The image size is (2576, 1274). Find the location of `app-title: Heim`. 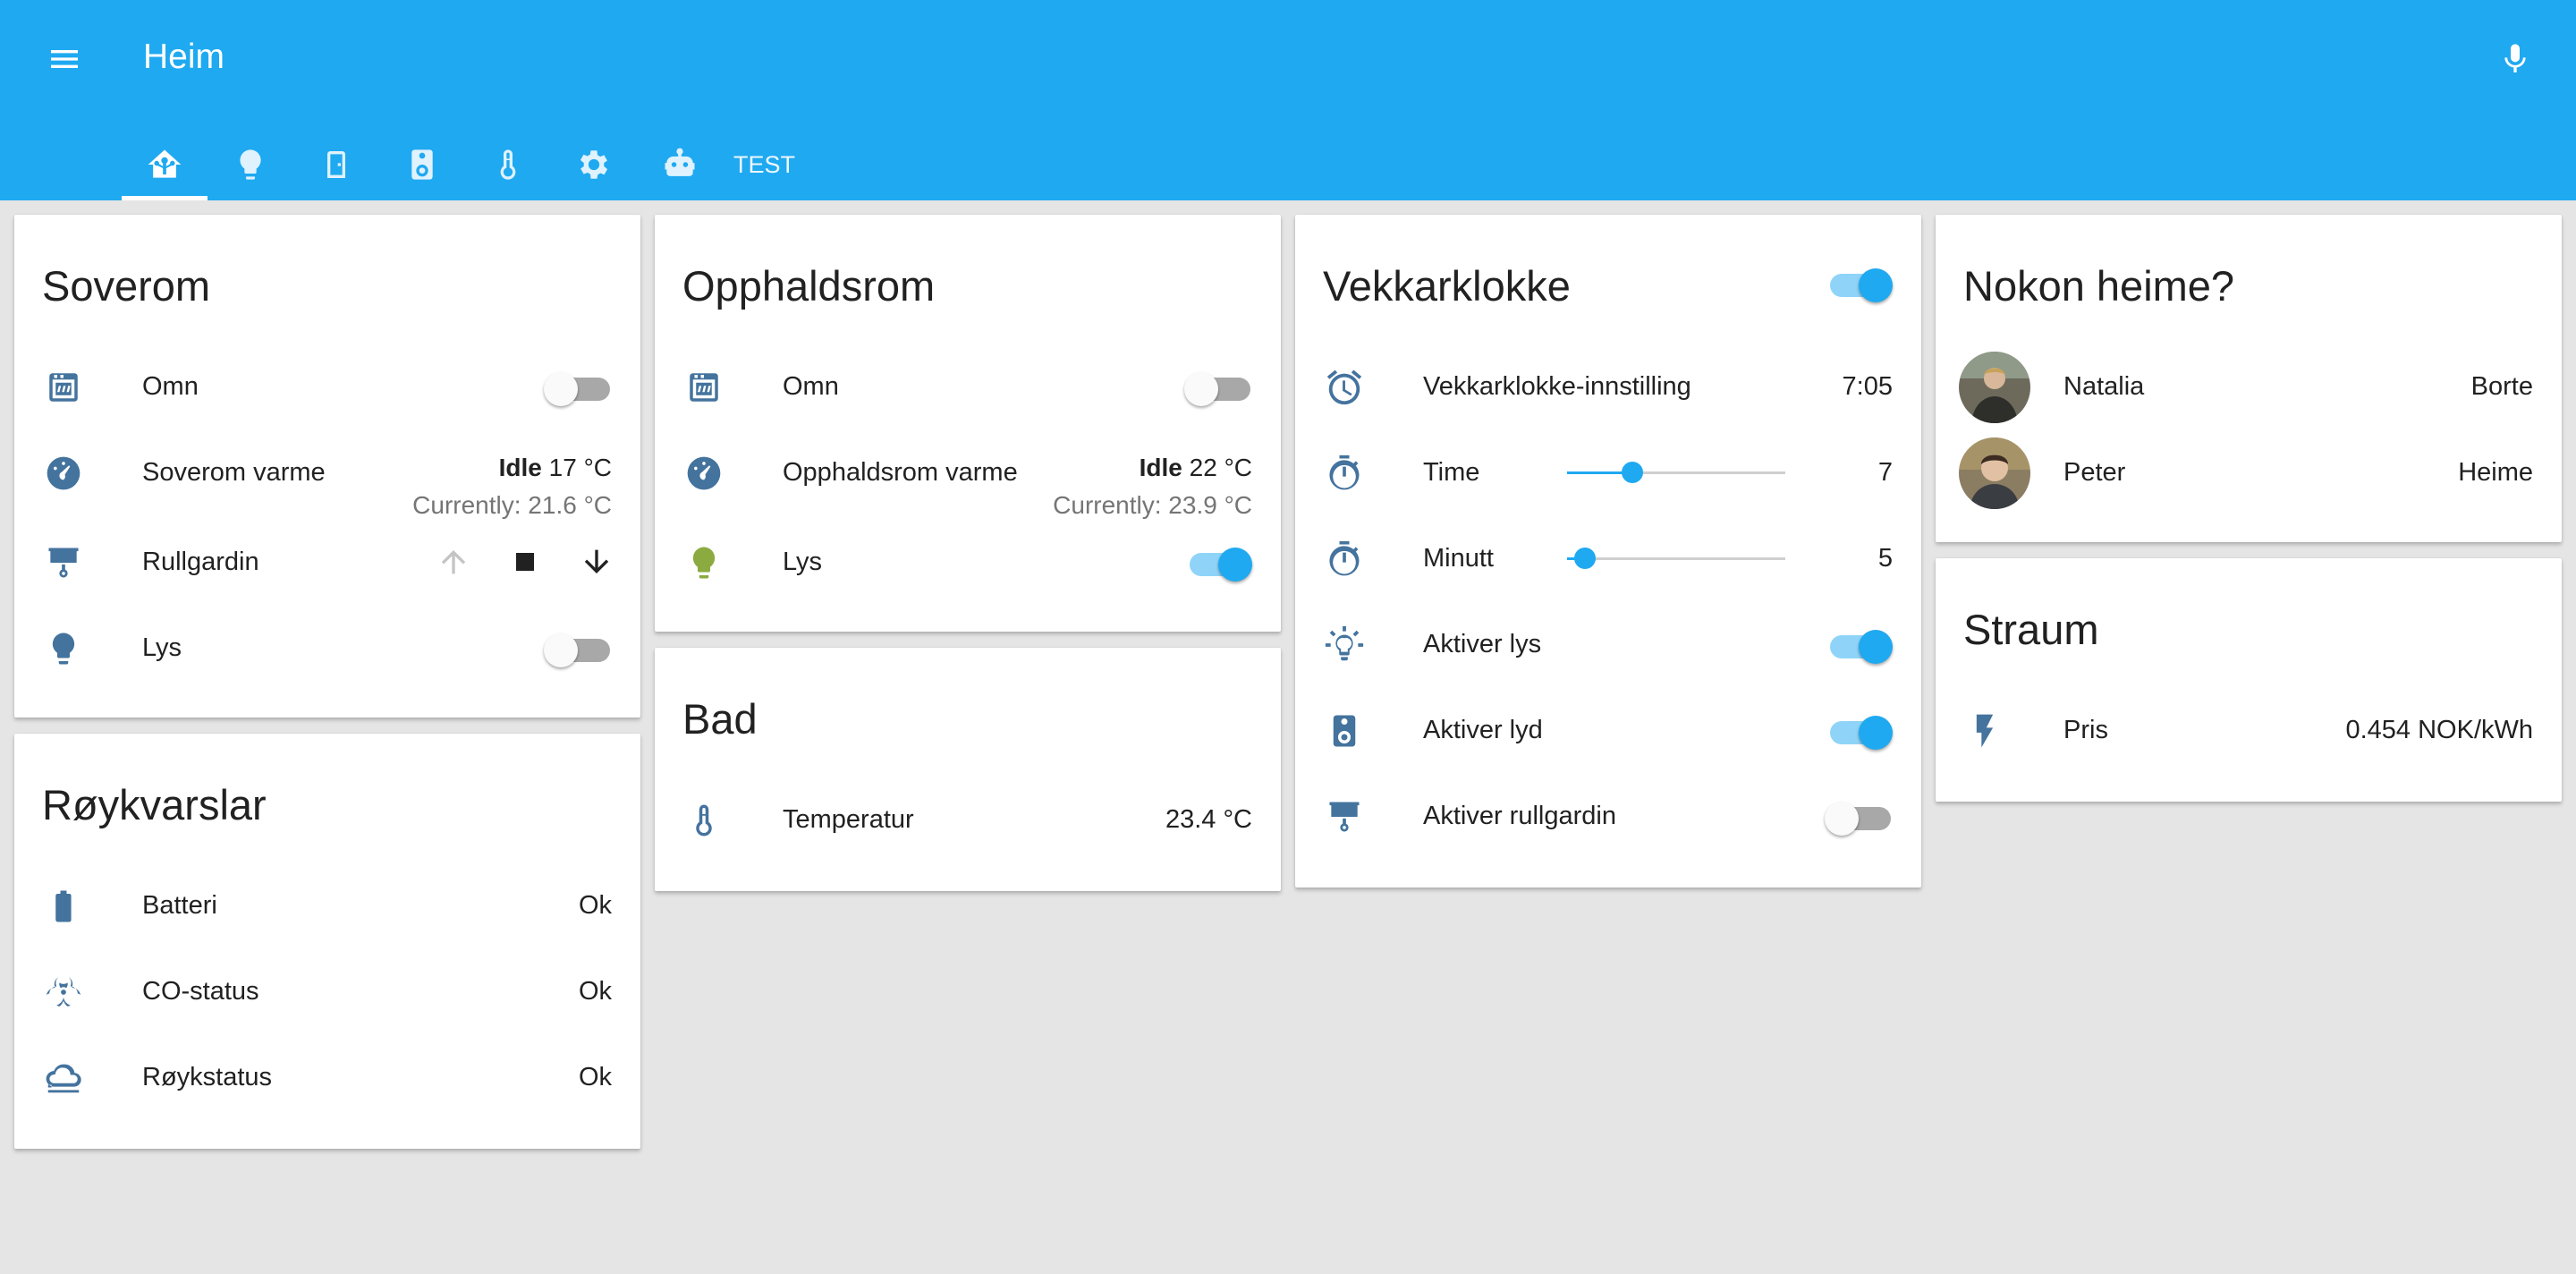

app-title: Heim is located at coordinates (184, 57).